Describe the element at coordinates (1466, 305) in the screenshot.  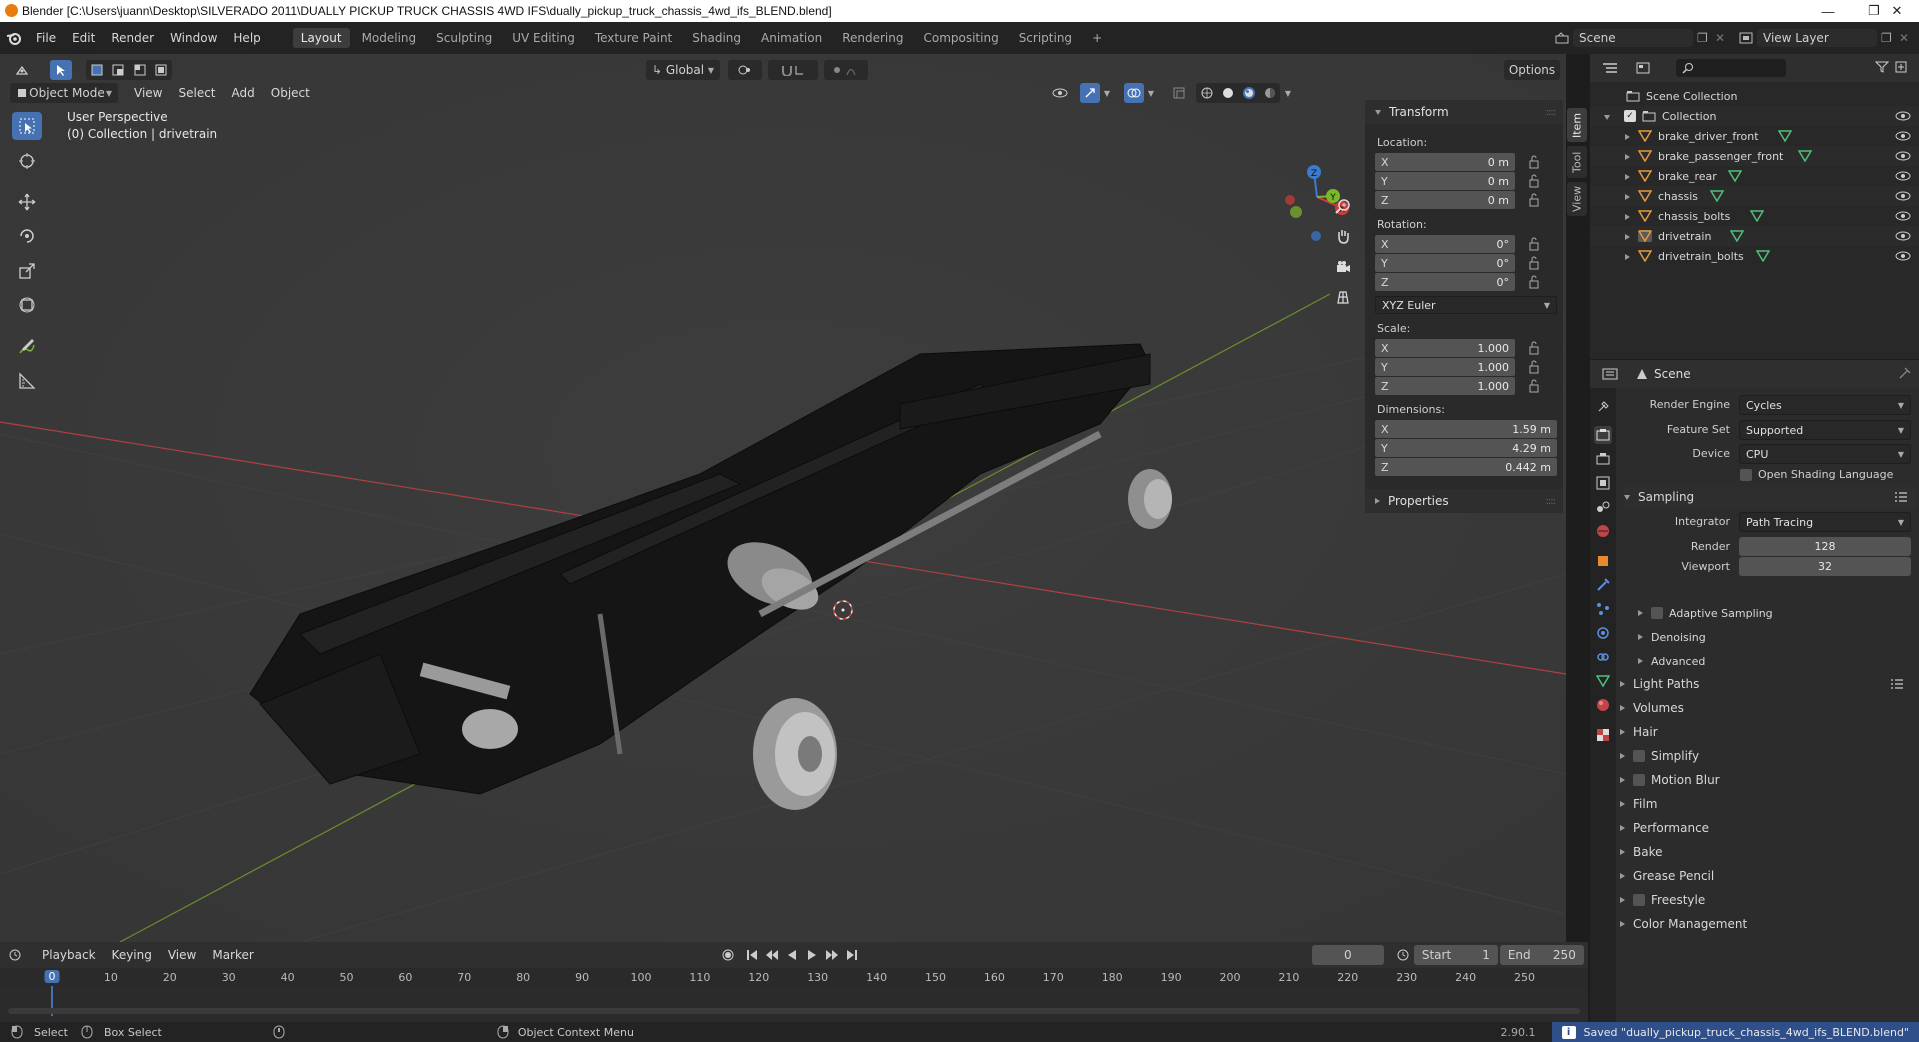
I see `rotation-mode-dropdown: XYZ Euler ▼` at that location.